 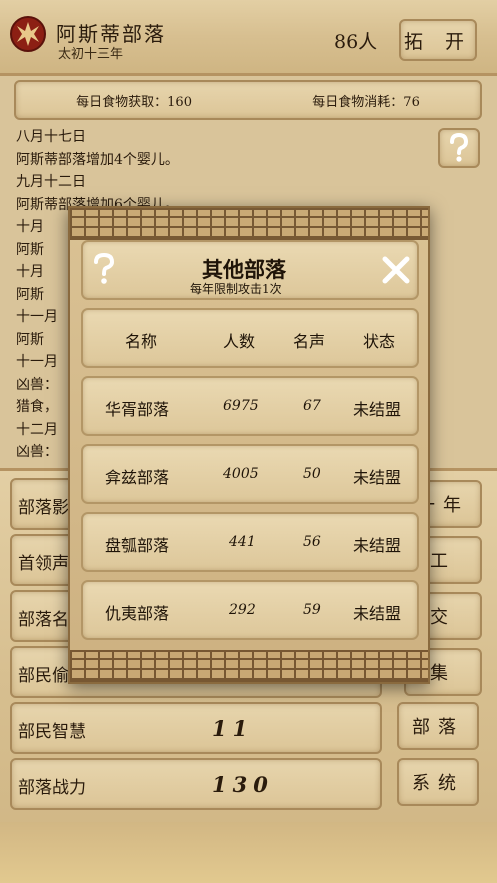 I want to click on log-line: 八月十七日, so click(x=51, y=137).